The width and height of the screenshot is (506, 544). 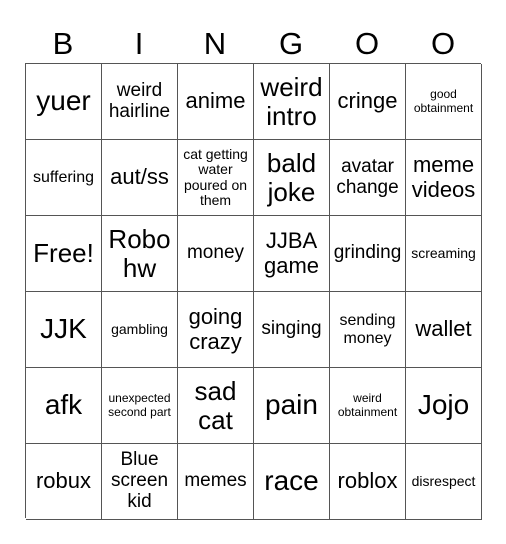 What do you see at coordinates (292, 254) in the screenshot?
I see `bingo-cell: JJBA game` at bounding box center [292, 254].